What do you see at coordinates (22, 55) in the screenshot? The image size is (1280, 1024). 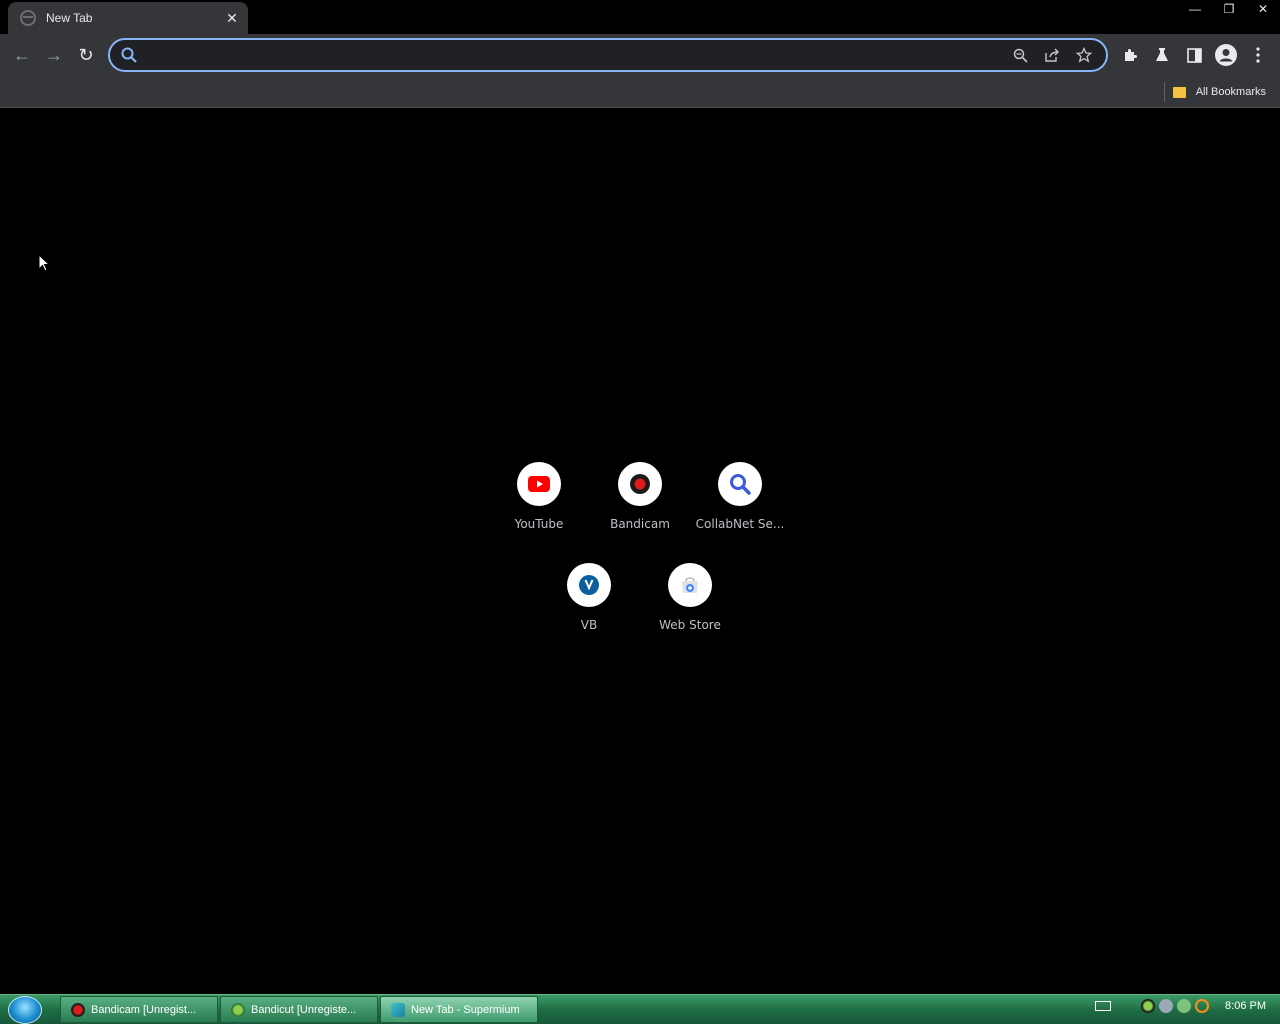 I see `back-button: ←` at bounding box center [22, 55].